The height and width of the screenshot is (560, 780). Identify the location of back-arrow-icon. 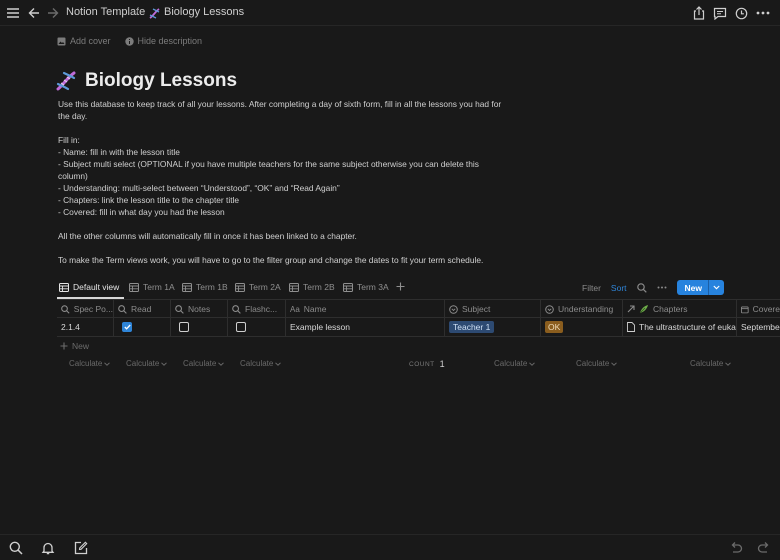
(34, 13).